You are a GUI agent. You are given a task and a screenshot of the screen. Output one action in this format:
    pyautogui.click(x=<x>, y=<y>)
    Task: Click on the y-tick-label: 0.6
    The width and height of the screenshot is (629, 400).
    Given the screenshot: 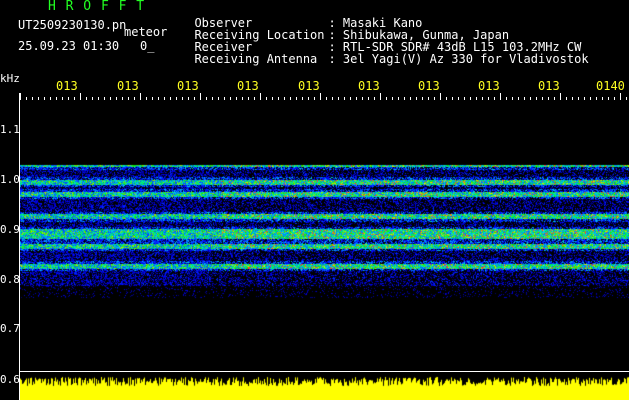 What is the action you would take?
    pyautogui.click(x=10, y=379)
    